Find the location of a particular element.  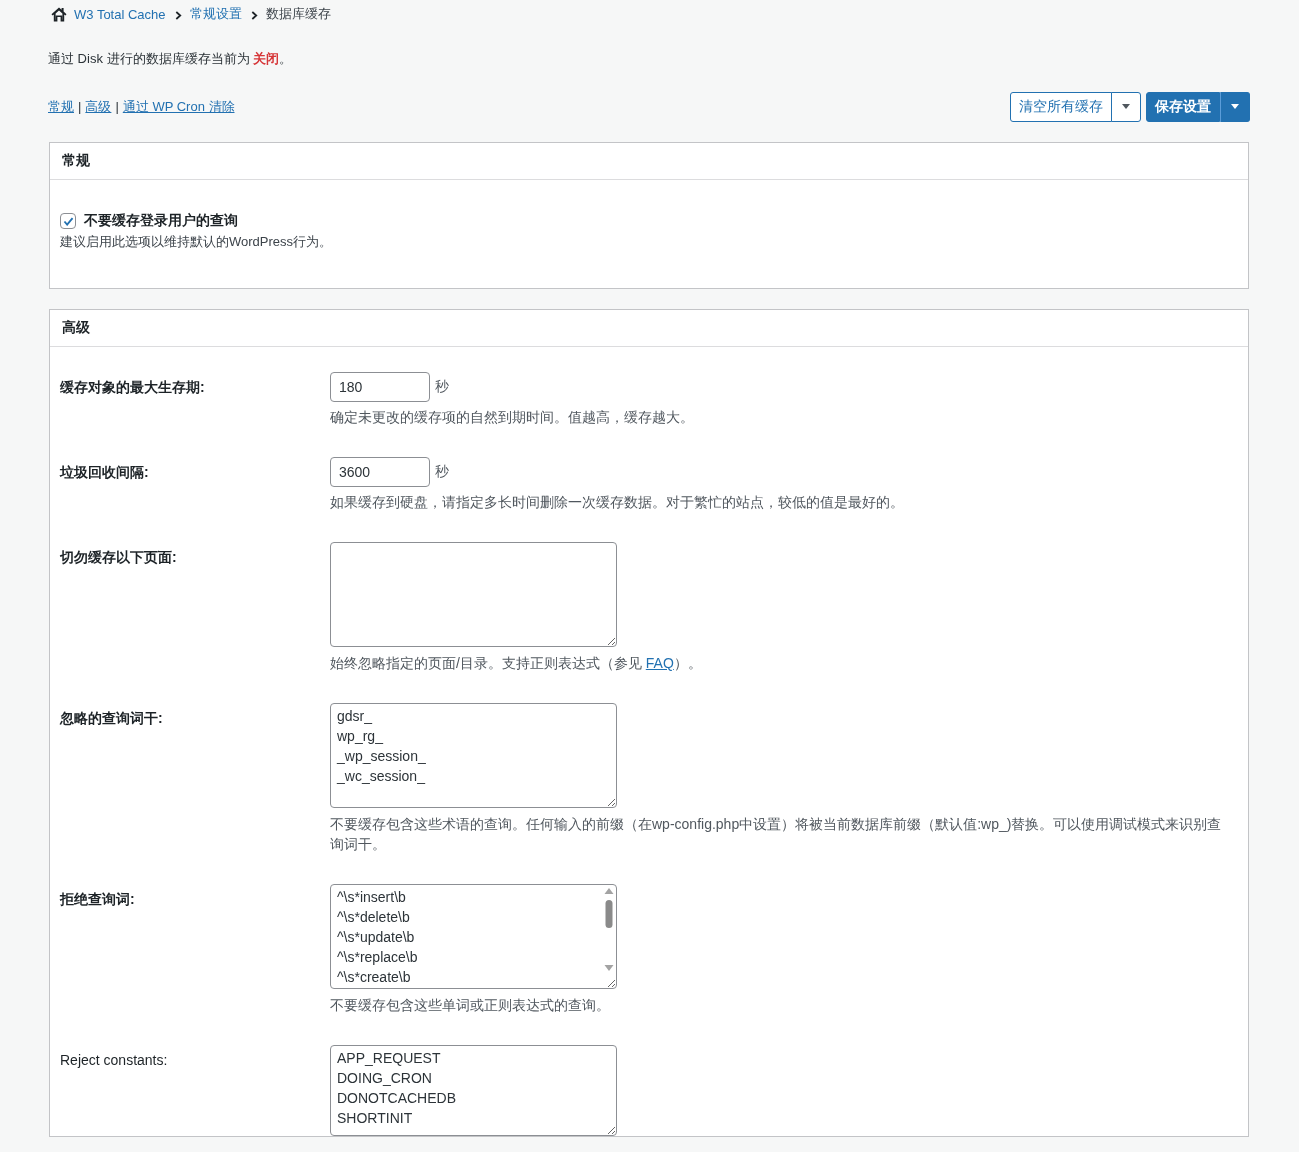

status-message: 通过 Disk 进行的数据库缓存当前为 关闭。 is located at coordinates (170, 59).